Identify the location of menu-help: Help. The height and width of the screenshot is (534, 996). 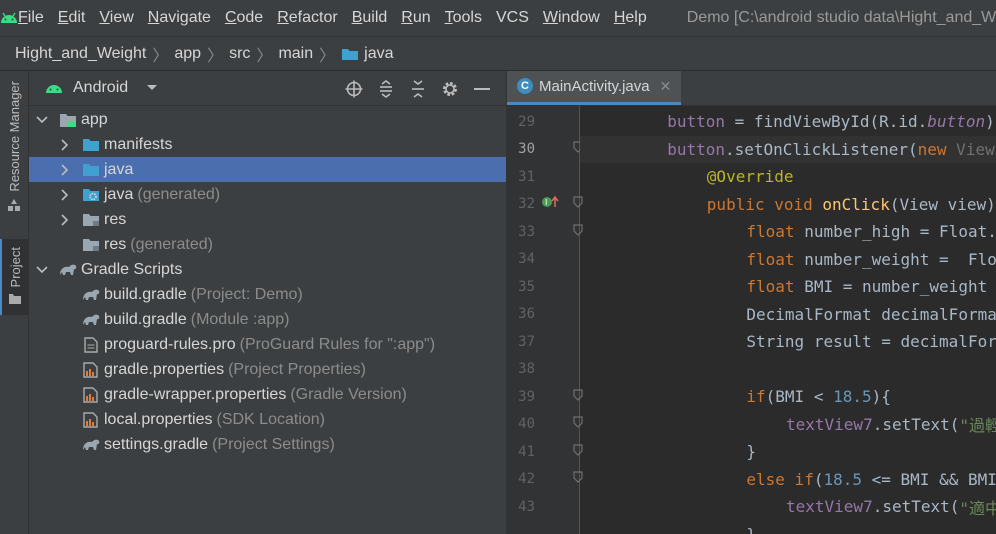
(630, 18).